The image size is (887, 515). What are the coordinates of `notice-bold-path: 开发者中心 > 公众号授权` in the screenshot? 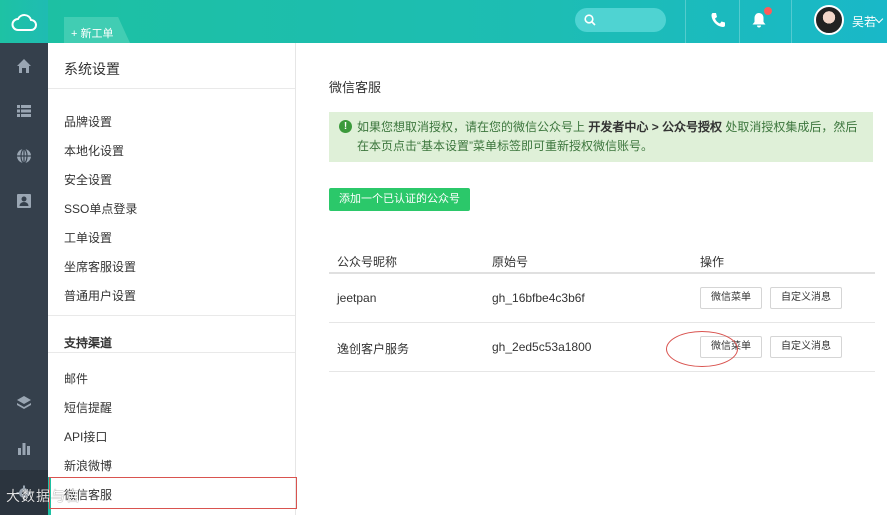 It's located at (655, 127).